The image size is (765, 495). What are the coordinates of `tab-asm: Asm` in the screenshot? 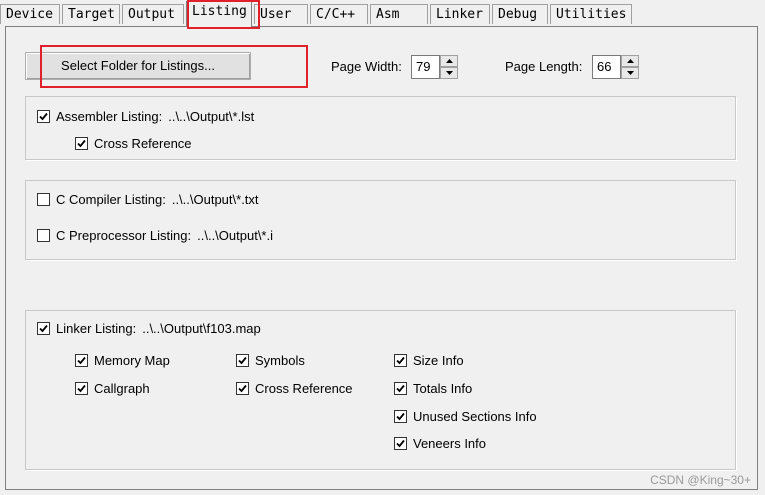 It's located at (399, 14).